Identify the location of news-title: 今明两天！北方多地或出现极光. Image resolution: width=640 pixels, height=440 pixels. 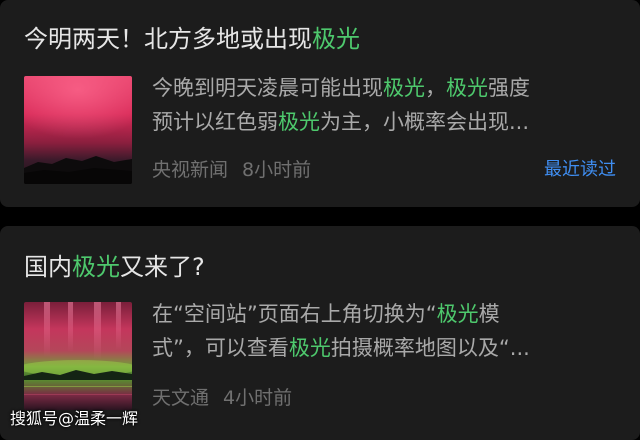
(192, 39).